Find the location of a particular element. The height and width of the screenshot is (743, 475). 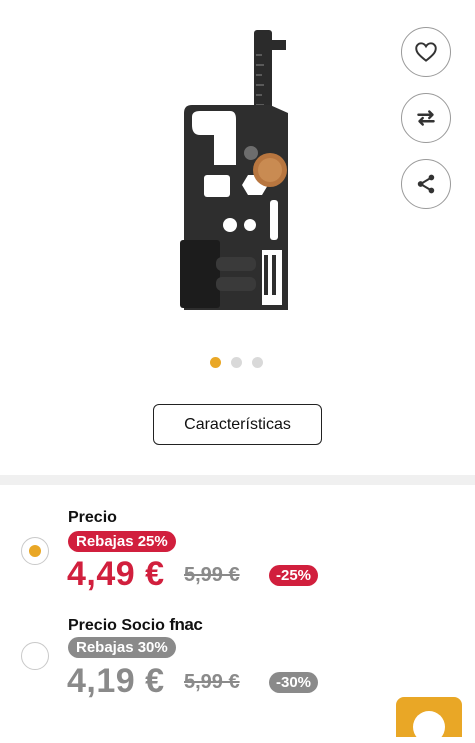

characteristics-button: Características is located at coordinates (237, 424).